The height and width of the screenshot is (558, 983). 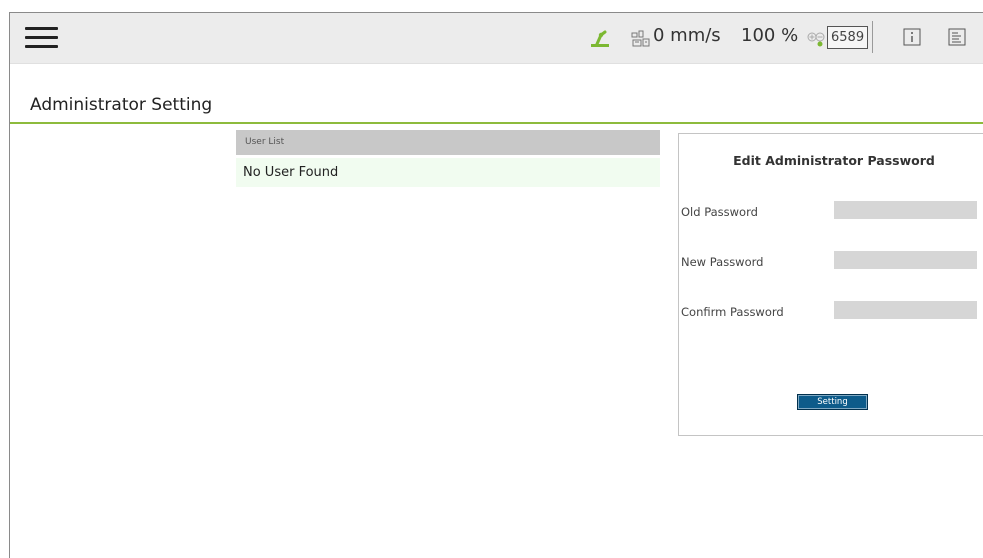 I want to click on title-divider, so click(x=496, y=123).